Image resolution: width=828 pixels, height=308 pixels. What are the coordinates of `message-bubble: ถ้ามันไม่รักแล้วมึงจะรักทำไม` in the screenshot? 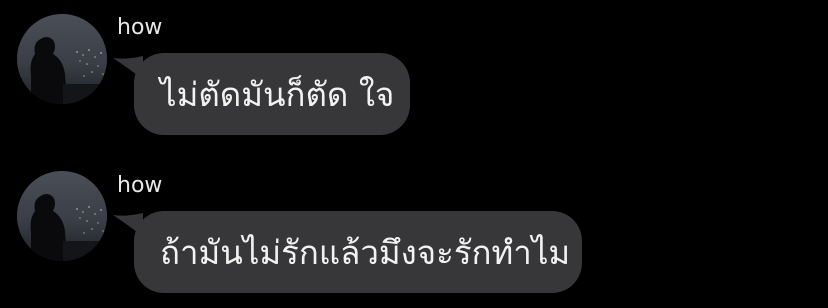 It's located at (358, 252).